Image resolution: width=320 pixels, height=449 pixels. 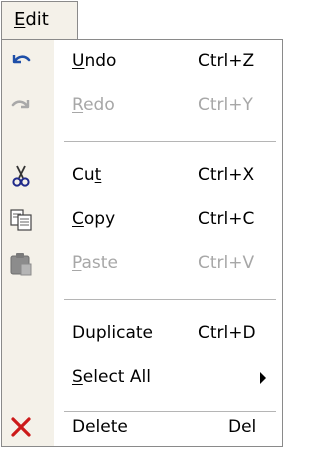 I want to click on menu-item-select-all-label: Select All, so click(x=111, y=377).